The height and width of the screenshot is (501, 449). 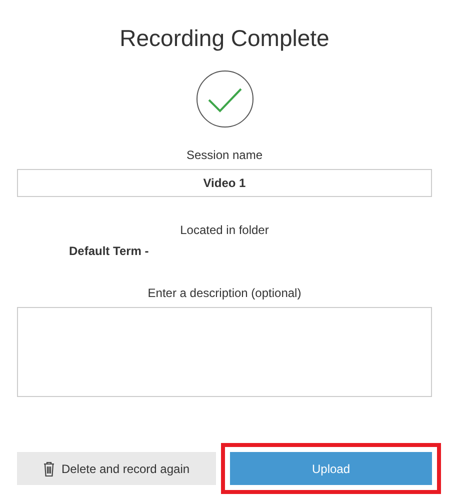 I want to click on dialog-title: Recording Complete, so click(x=225, y=38).